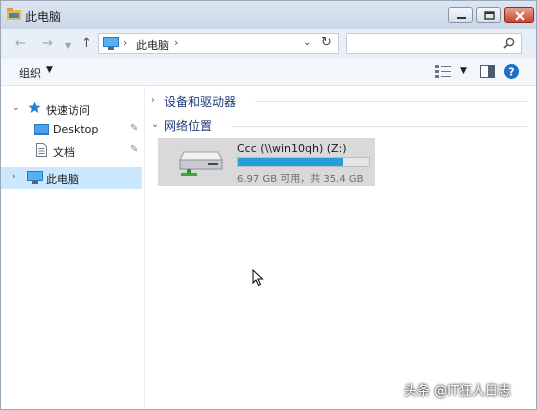  Describe the element at coordinates (86, 44) in the screenshot. I see `up-icon: ↑` at that location.